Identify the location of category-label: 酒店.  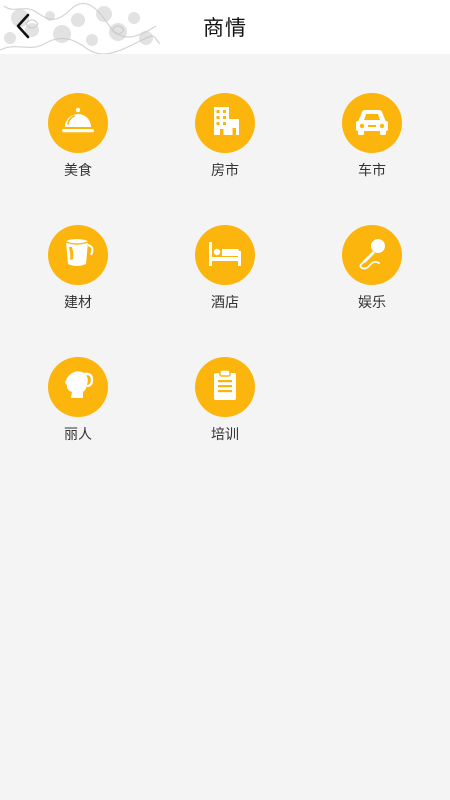
(225, 303).